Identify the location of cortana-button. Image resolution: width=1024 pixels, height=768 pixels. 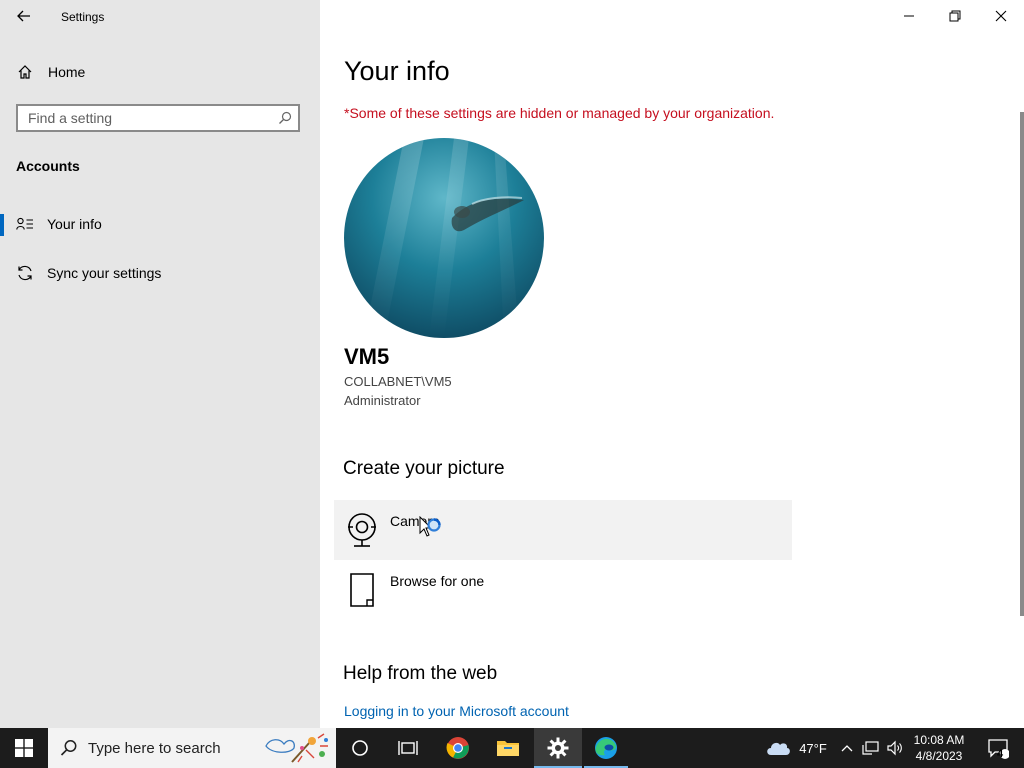
(360, 748).